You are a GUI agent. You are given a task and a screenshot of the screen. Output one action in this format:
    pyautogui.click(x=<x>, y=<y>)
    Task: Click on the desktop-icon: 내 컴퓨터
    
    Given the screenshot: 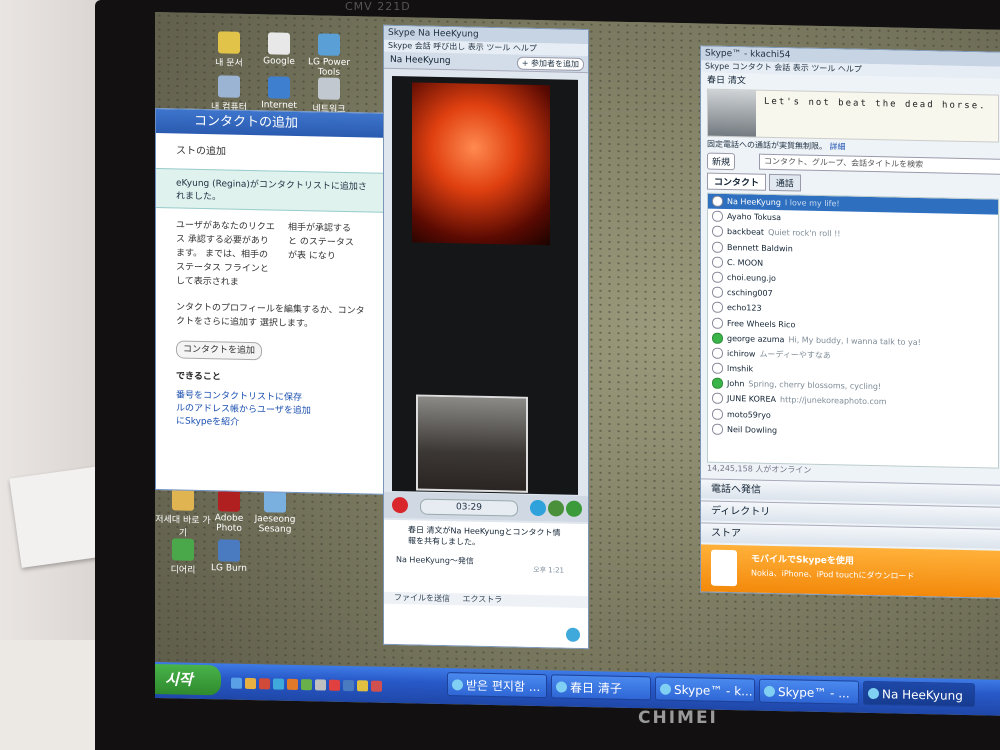 What is the action you would take?
    pyautogui.click(x=229, y=94)
    